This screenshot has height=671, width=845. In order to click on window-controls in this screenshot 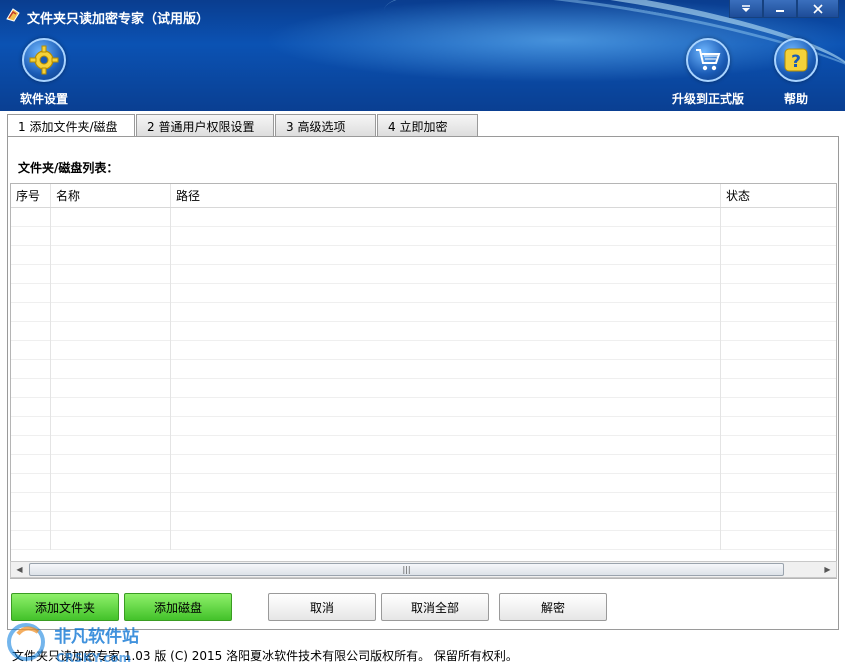, I will do `click(784, 9)`.